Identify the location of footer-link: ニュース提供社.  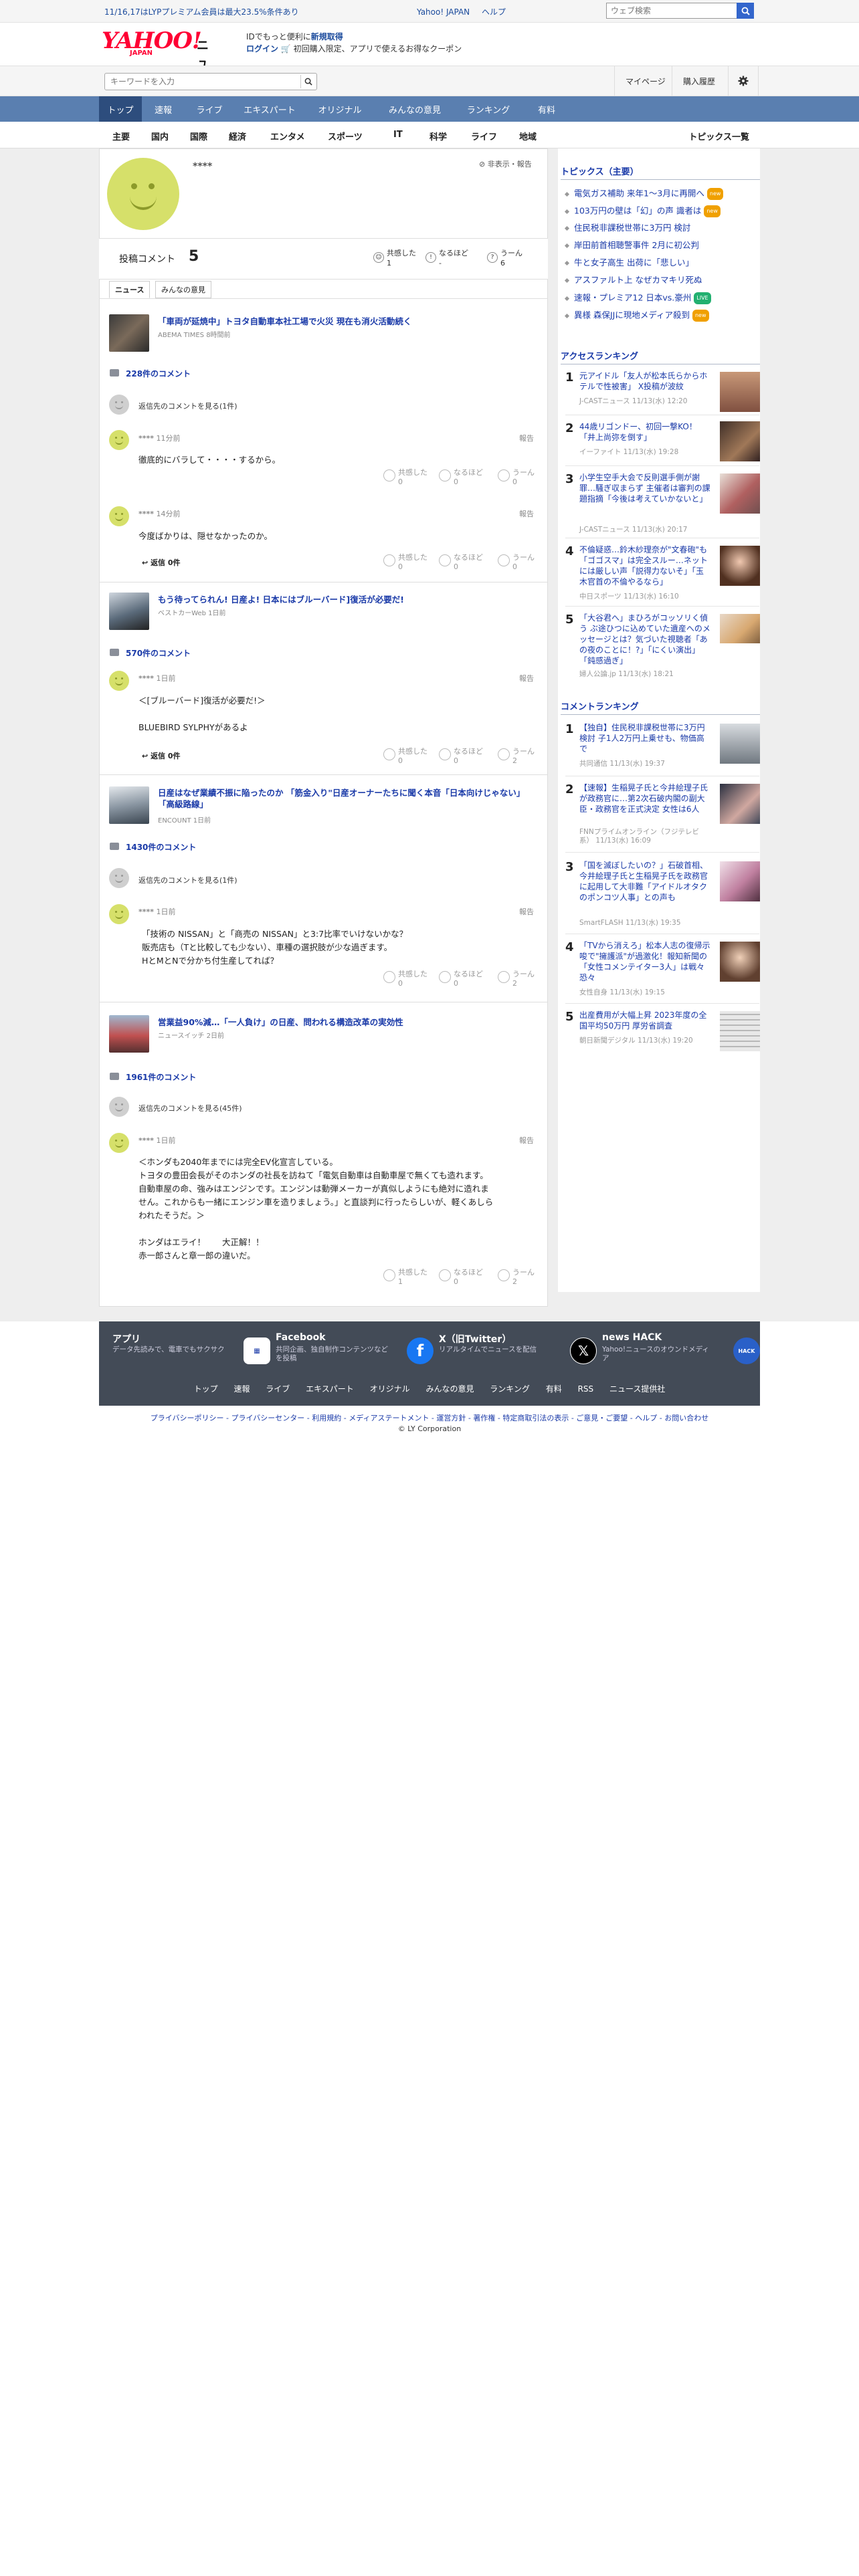
(637, 1389).